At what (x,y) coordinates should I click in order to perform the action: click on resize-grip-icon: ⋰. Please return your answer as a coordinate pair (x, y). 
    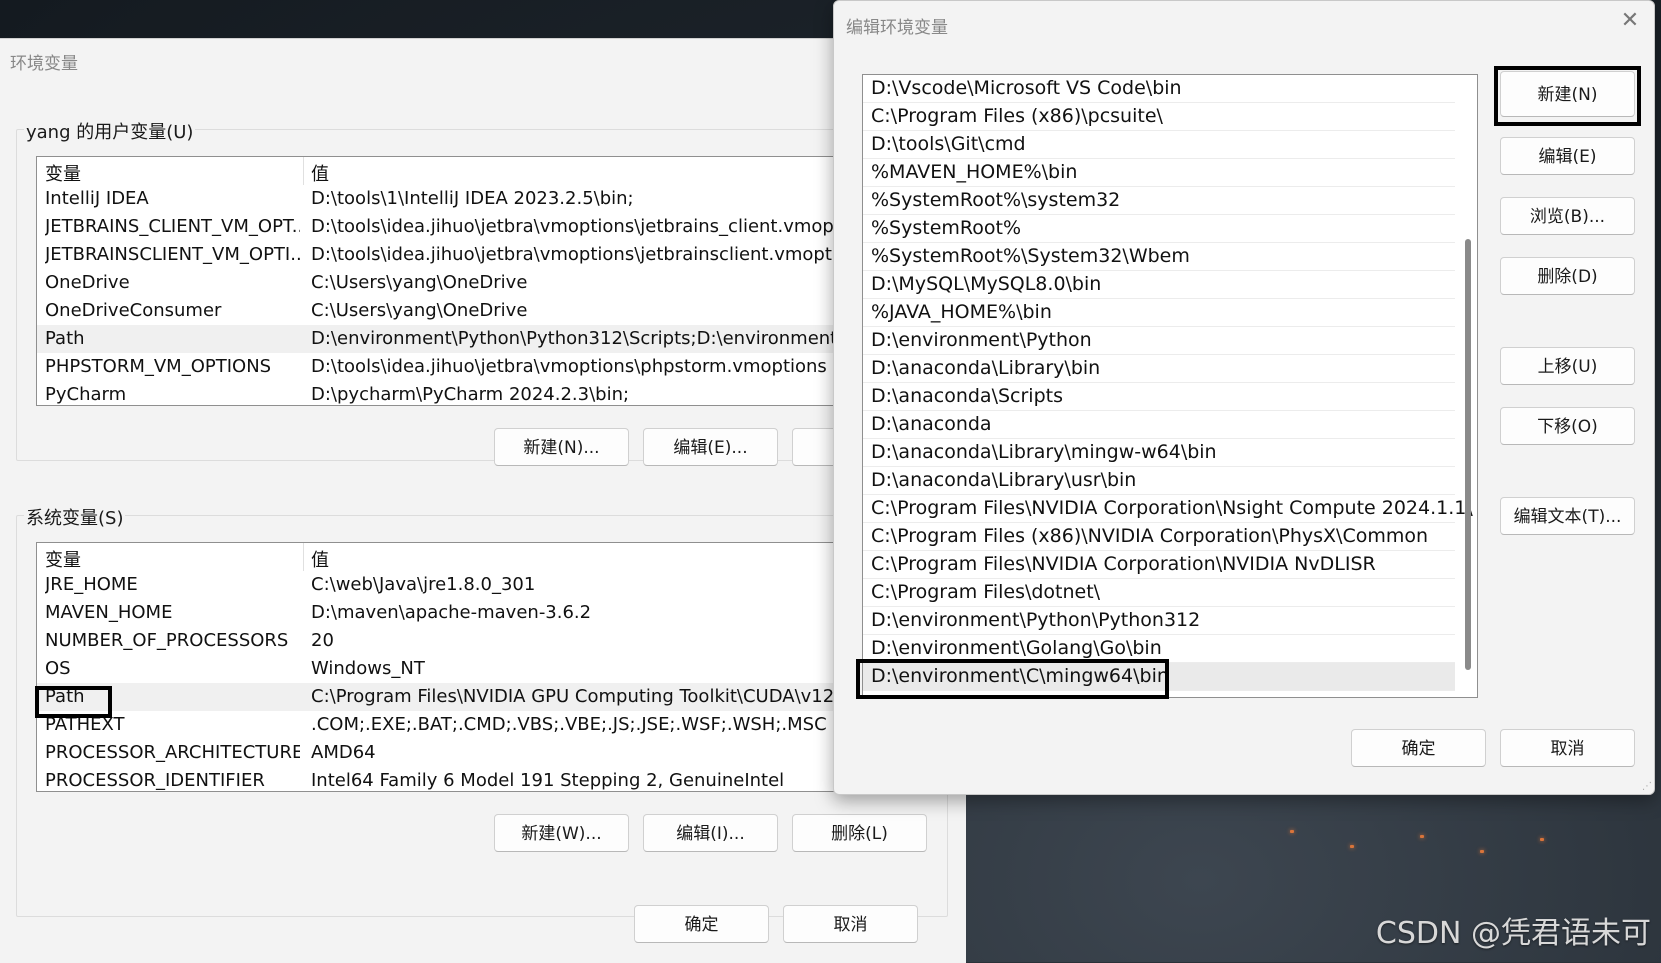
    Looking at the image, I should click on (1647, 786).